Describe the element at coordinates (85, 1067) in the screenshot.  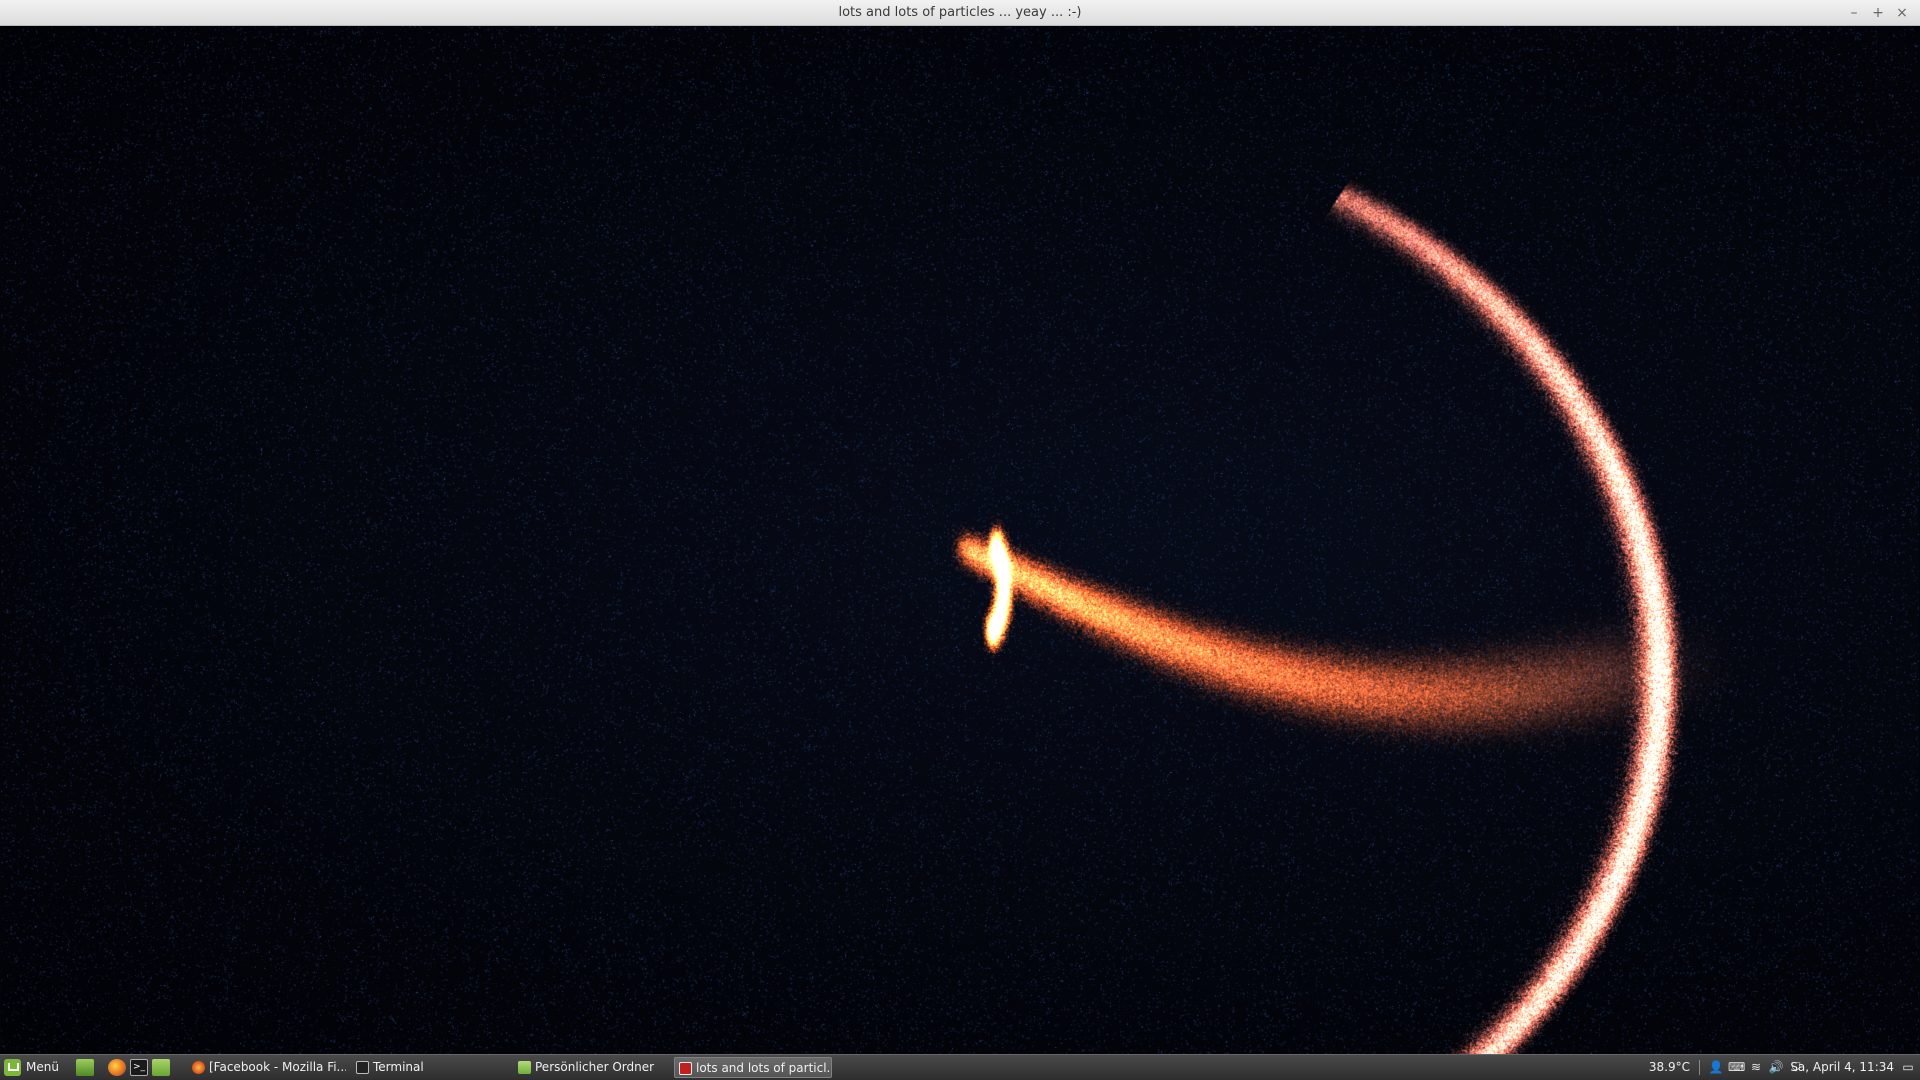
I see `show-desktop-launcher-icon` at that location.